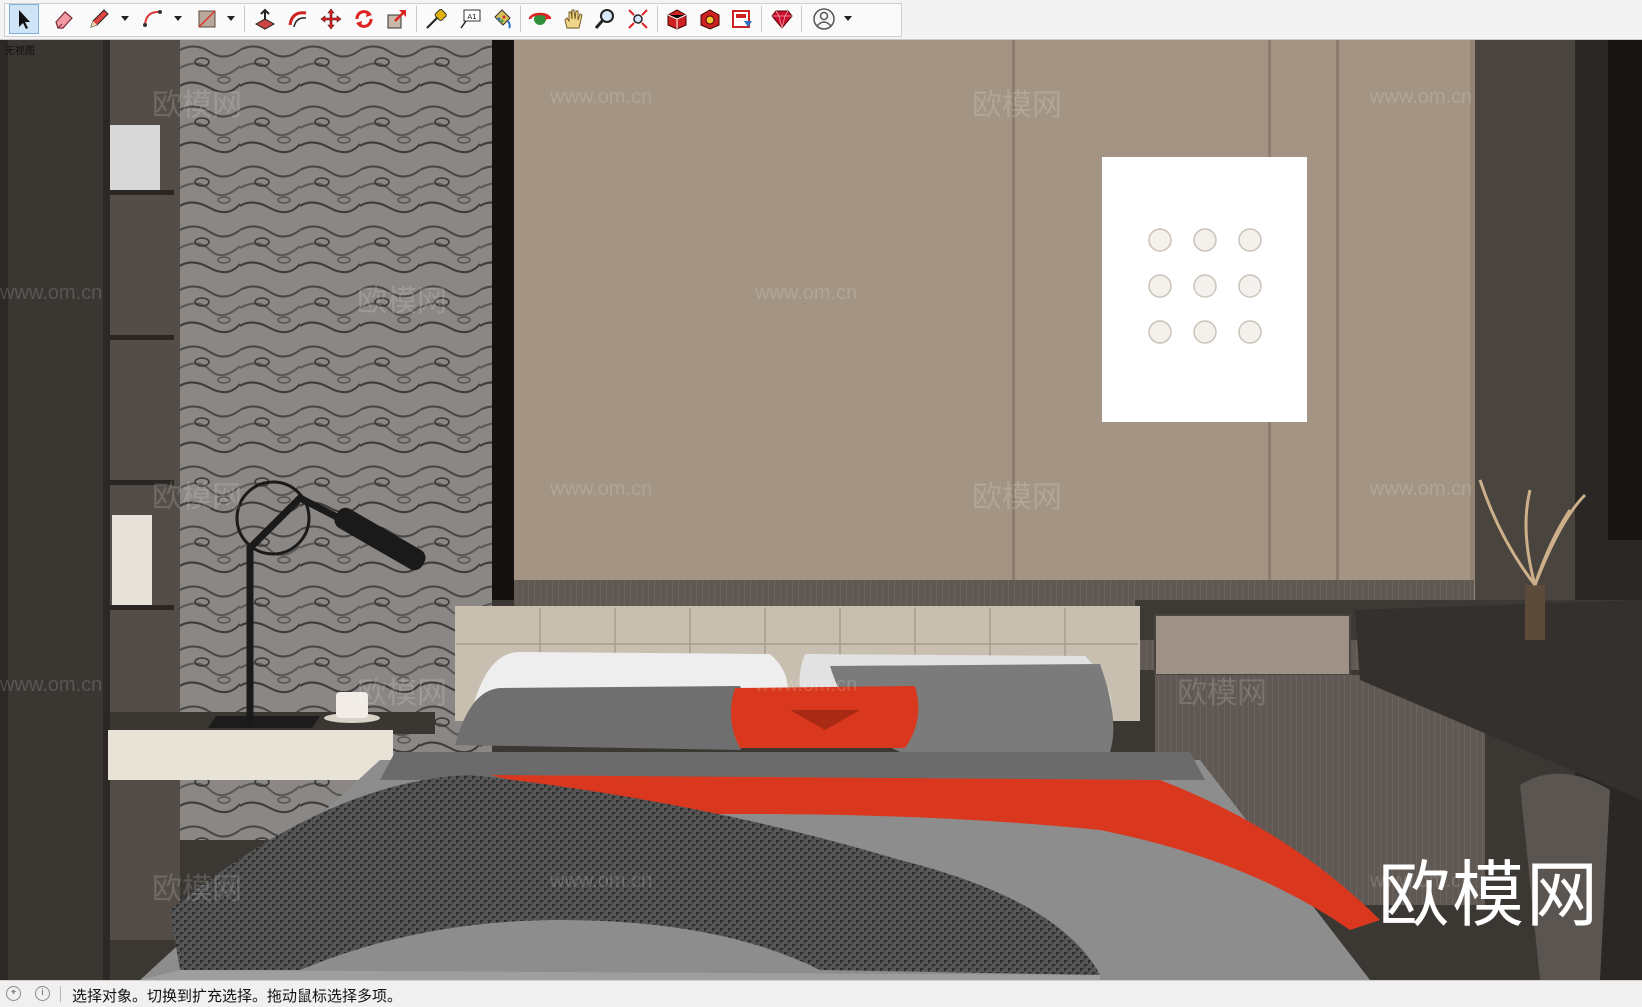 This screenshot has width=1642, height=1007. Describe the element at coordinates (1625, 290) in the screenshot. I see `window-blinds` at that location.